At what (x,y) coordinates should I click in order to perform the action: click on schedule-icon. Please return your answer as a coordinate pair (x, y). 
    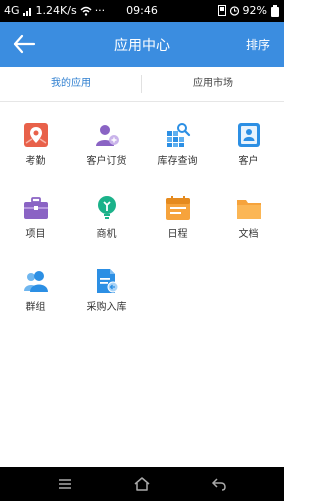
    Looking at the image, I should click on (178, 208).